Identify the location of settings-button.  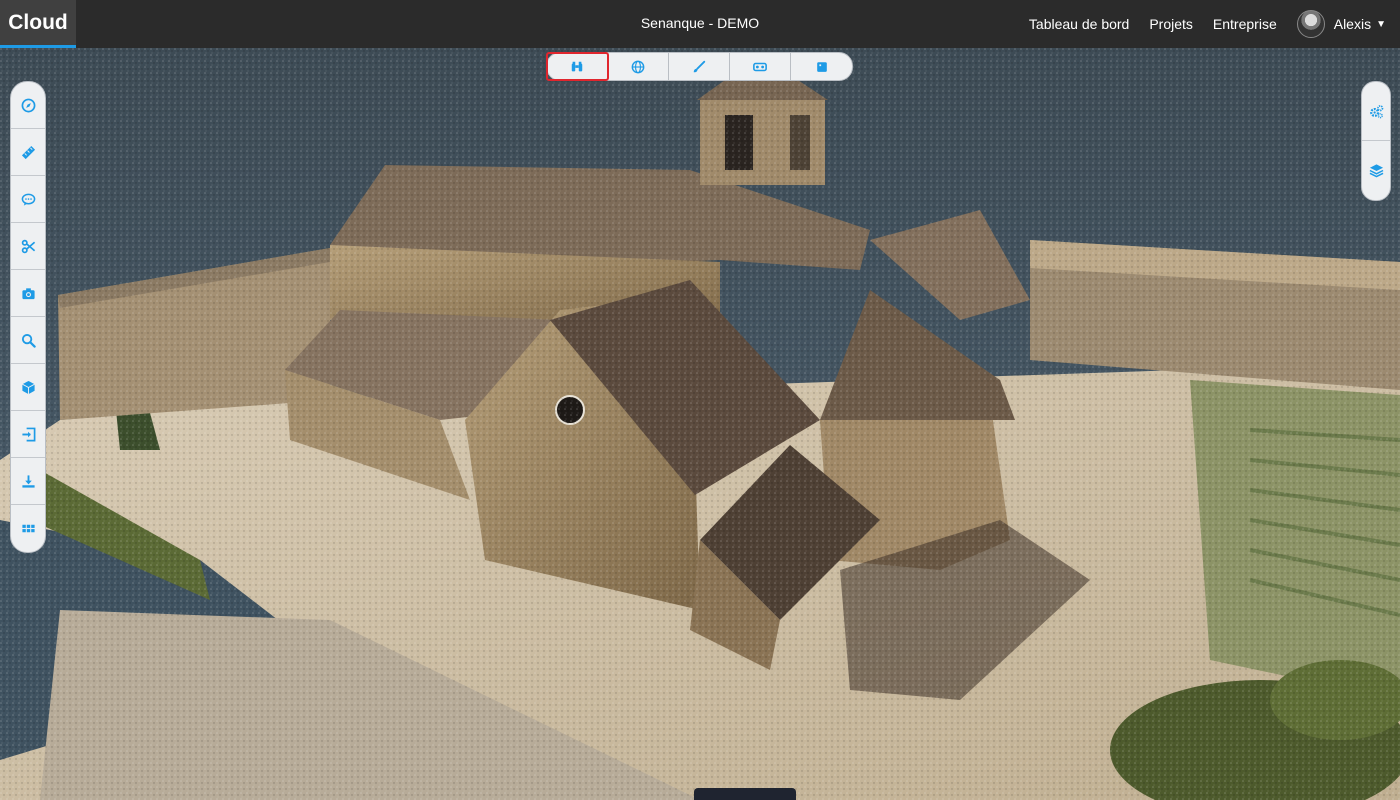
(1376, 111).